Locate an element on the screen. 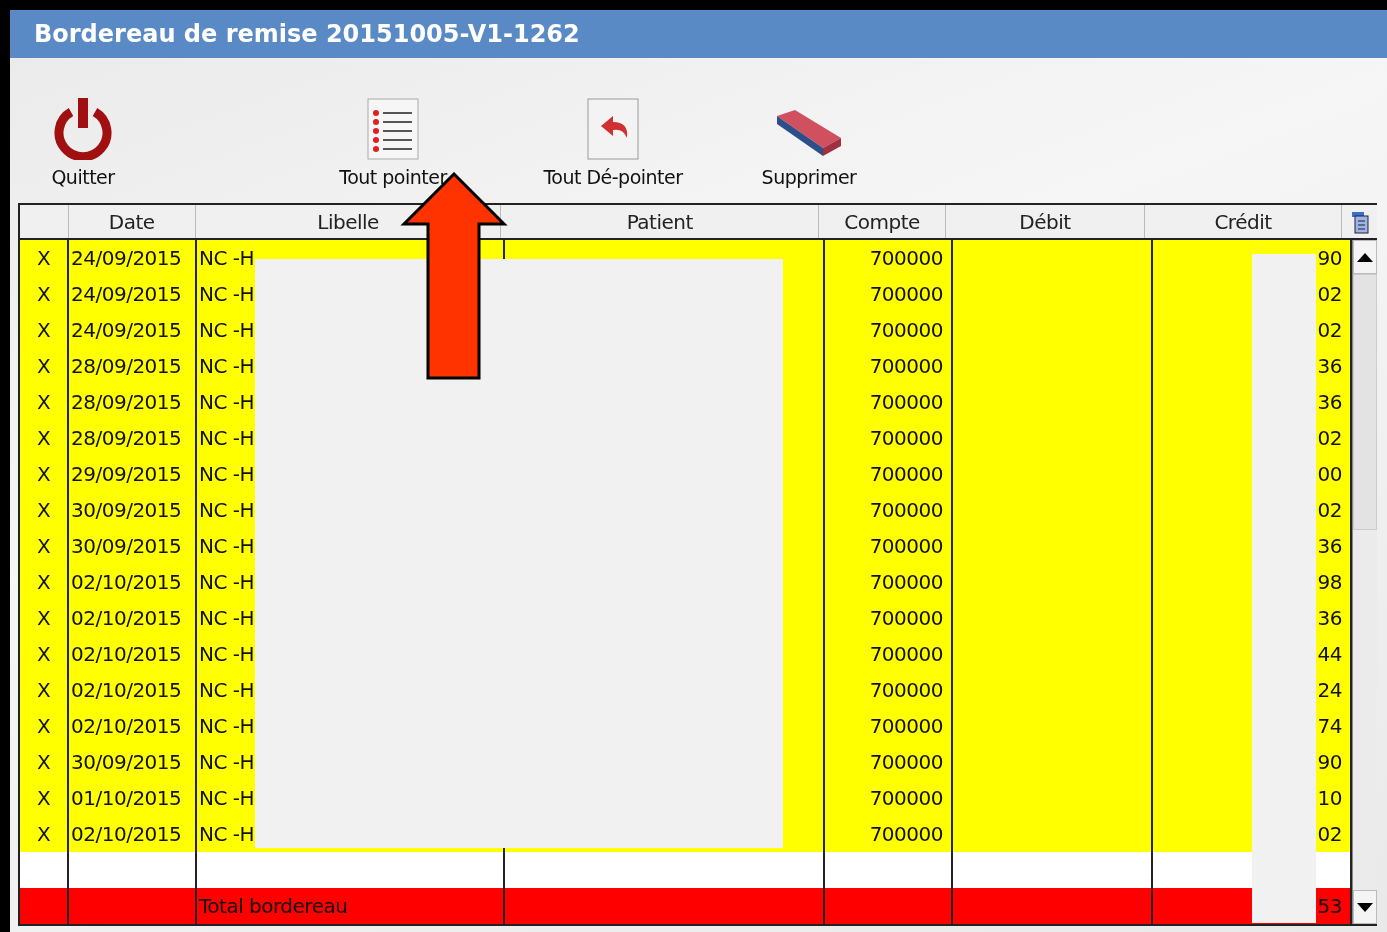  column-header: Compte is located at coordinates (883, 221).